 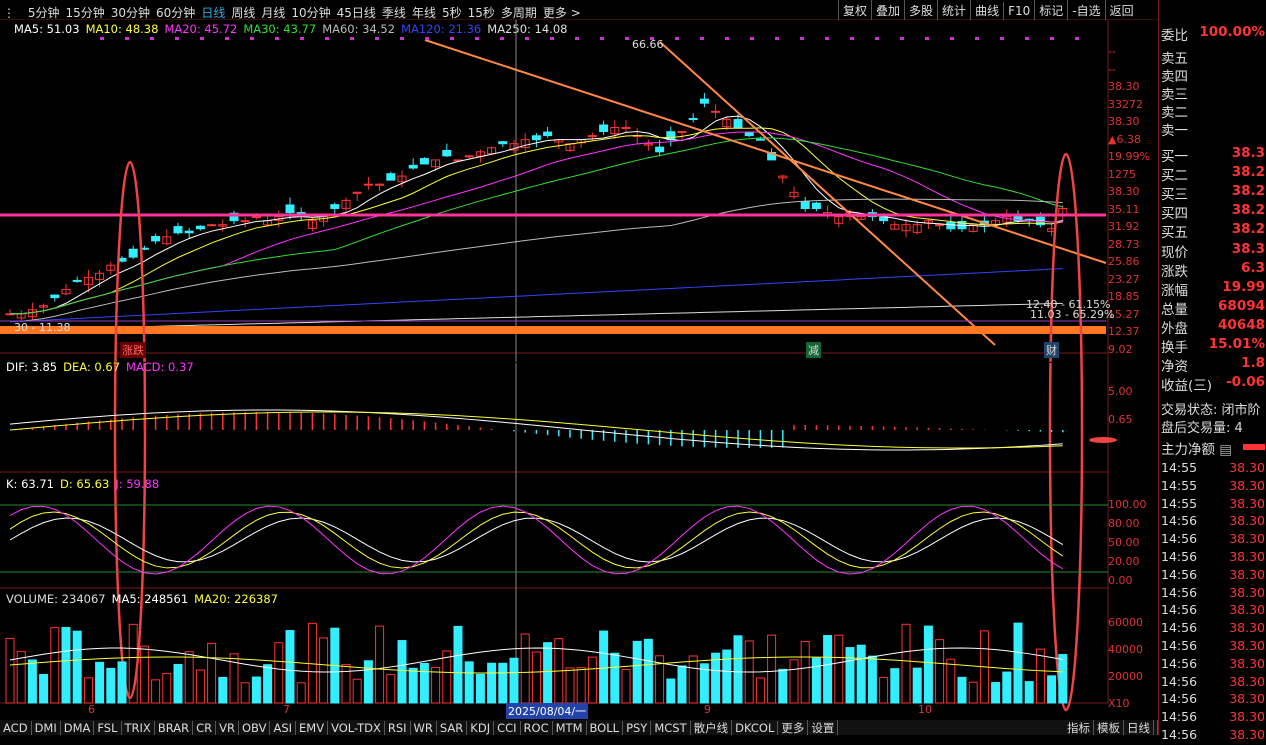 What do you see at coordinates (1213, 92) in the screenshot?
I see `sell-row: 卖三` at bounding box center [1213, 92].